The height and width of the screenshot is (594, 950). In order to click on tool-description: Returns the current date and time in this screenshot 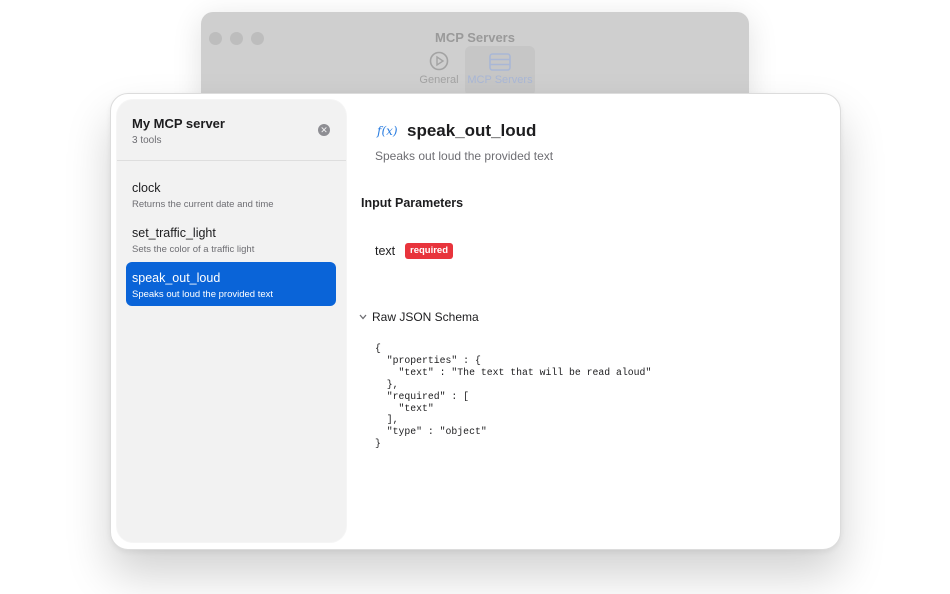, I will do `click(203, 204)`.